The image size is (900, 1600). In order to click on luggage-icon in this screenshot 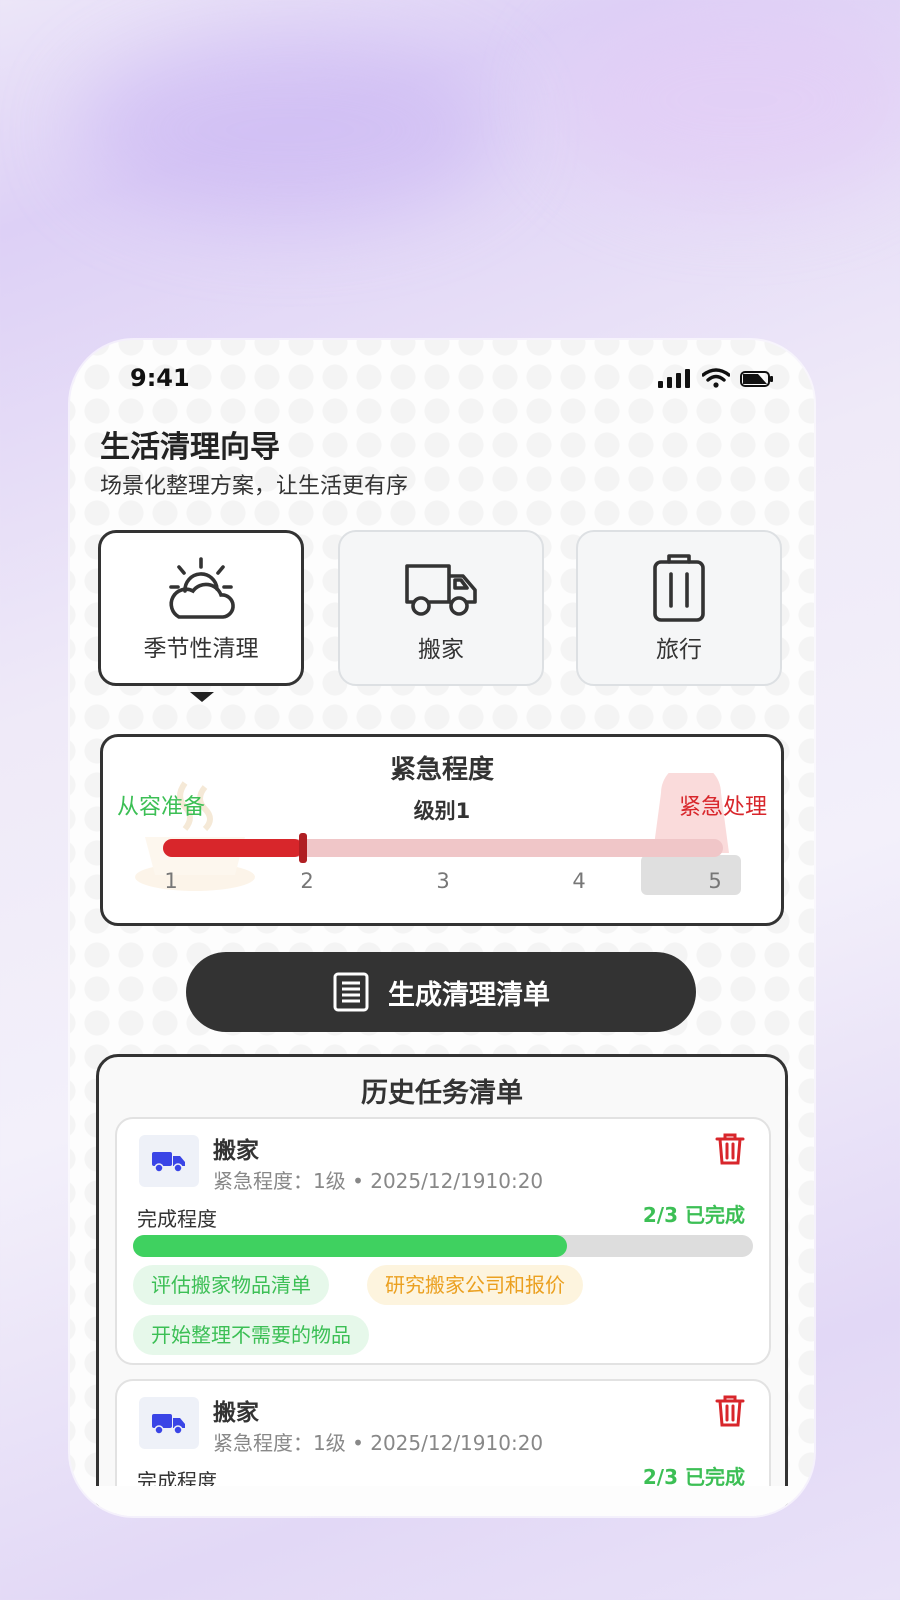, I will do `click(679, 588)`.